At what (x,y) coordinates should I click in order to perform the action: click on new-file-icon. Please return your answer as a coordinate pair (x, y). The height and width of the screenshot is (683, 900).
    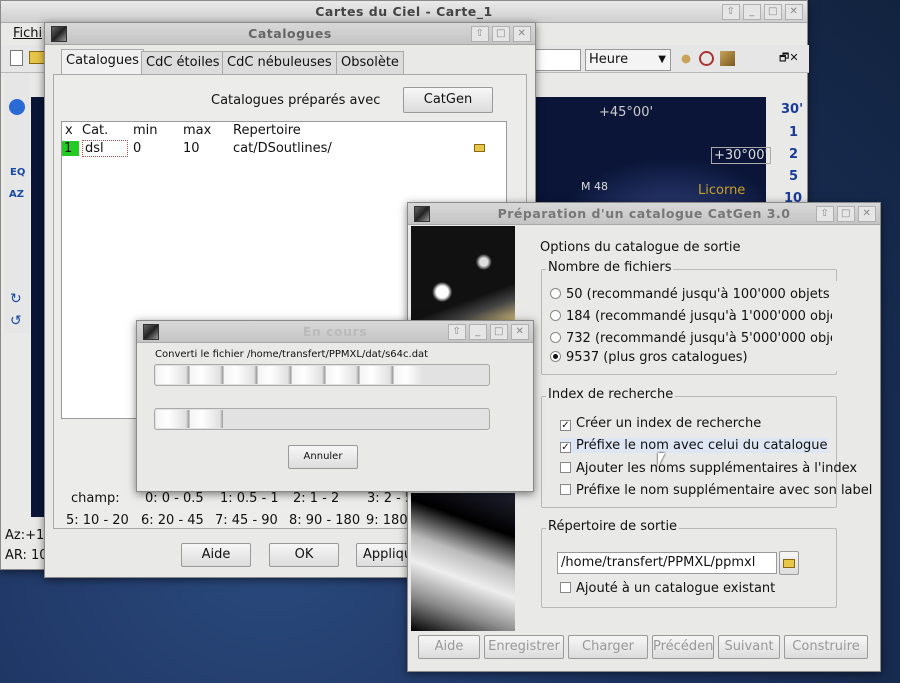
    Looking at the image, I should click on (16, 58).